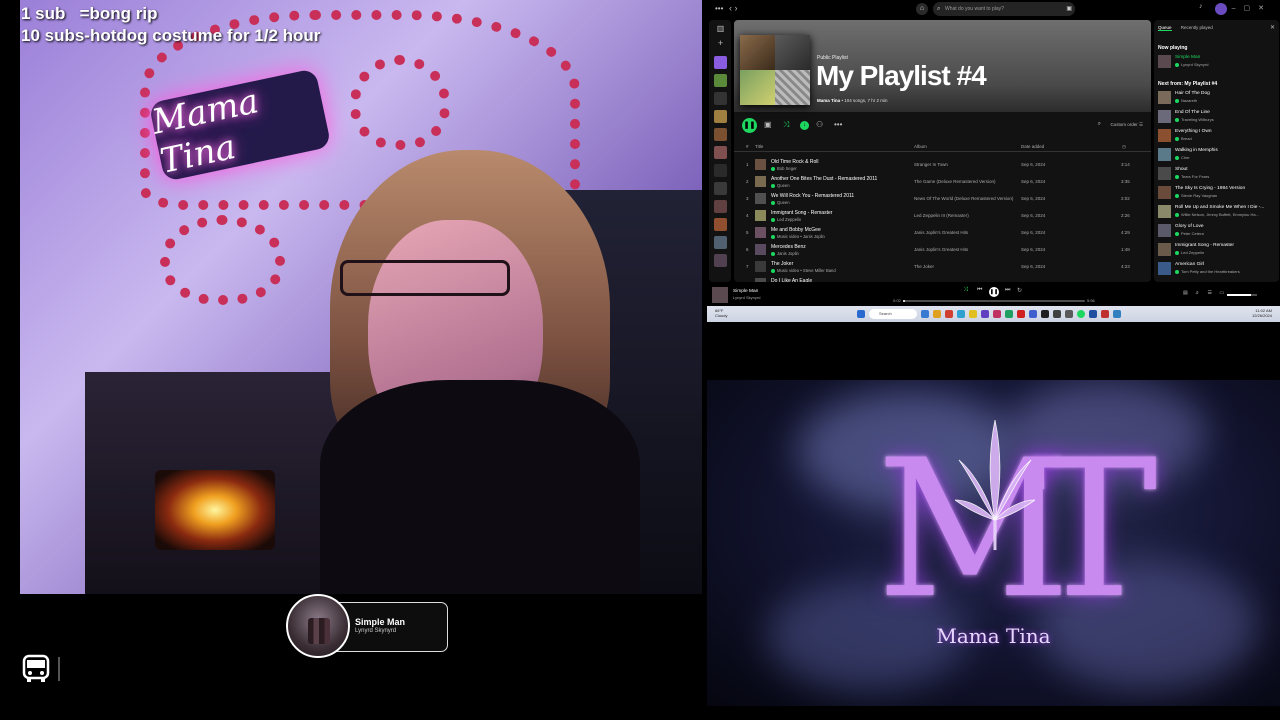 The height and width of the screenshot is (720, 1280). What do you see at coordinates (1217, 61) in the screenshot?
I see `queue-now-playing: Simple Man Lynyrd Skynyrd` at bounding box center [1217, 61].